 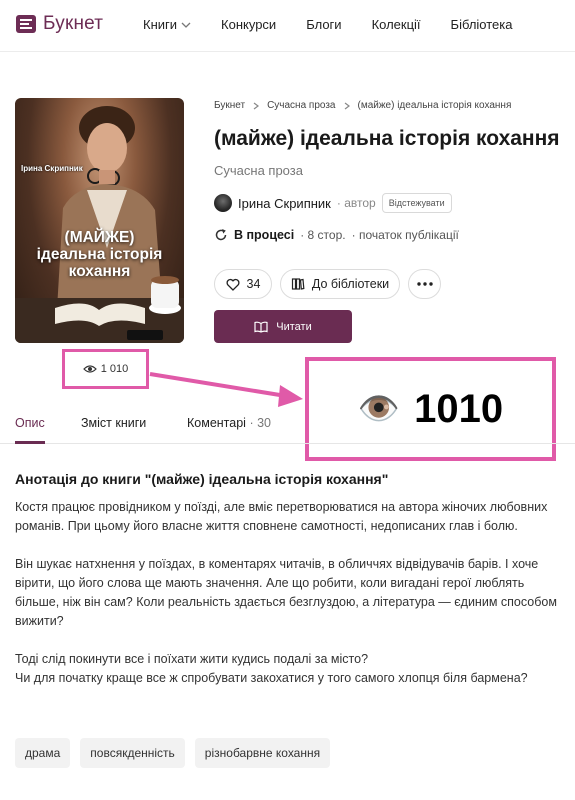 I want to click on tag-item: різнобарвне кохання, so click(x=262, y=753).